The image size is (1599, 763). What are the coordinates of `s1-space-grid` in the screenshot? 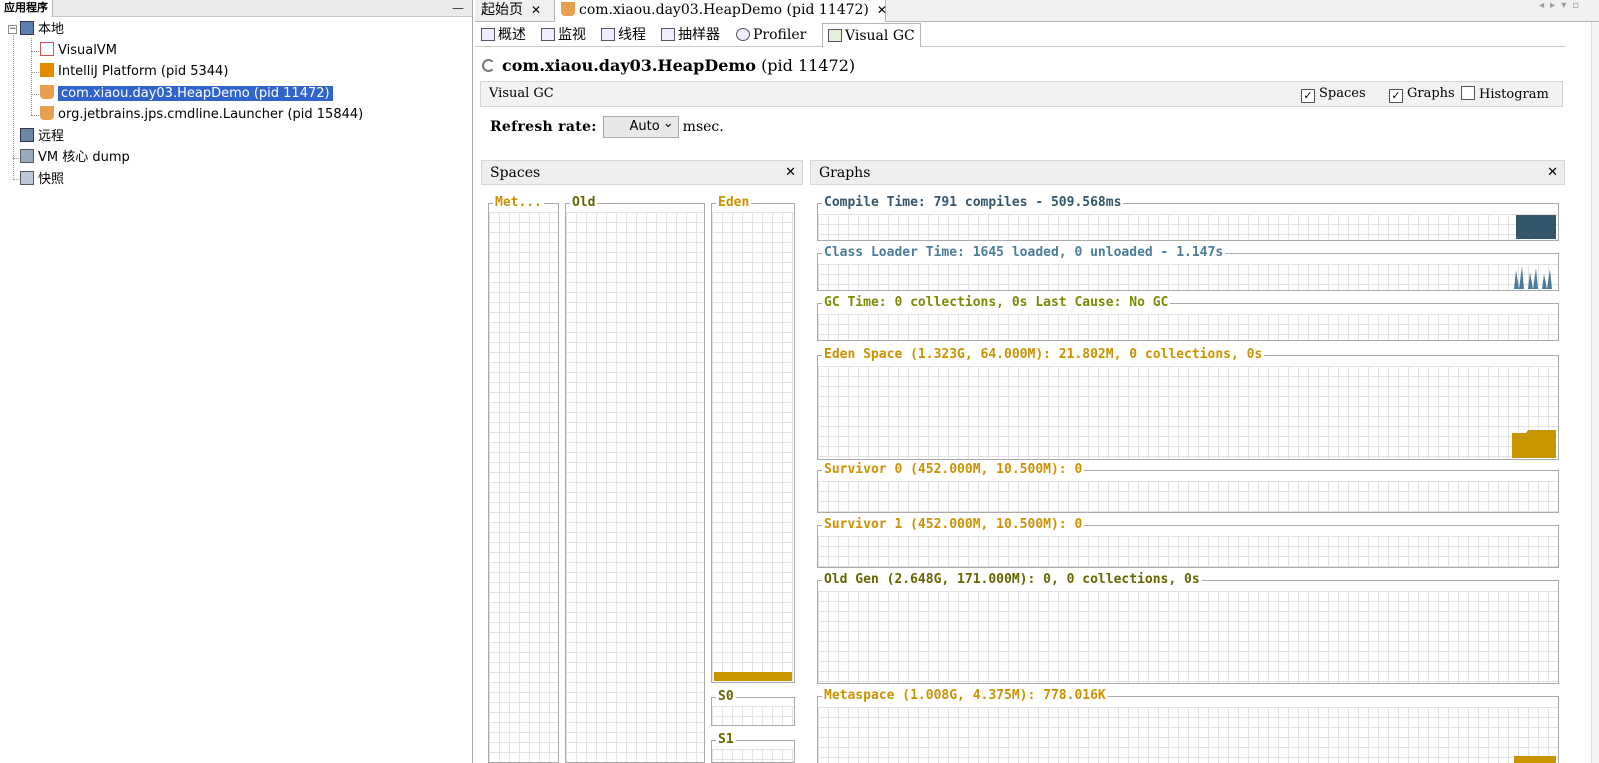 It's located at (753, 755).